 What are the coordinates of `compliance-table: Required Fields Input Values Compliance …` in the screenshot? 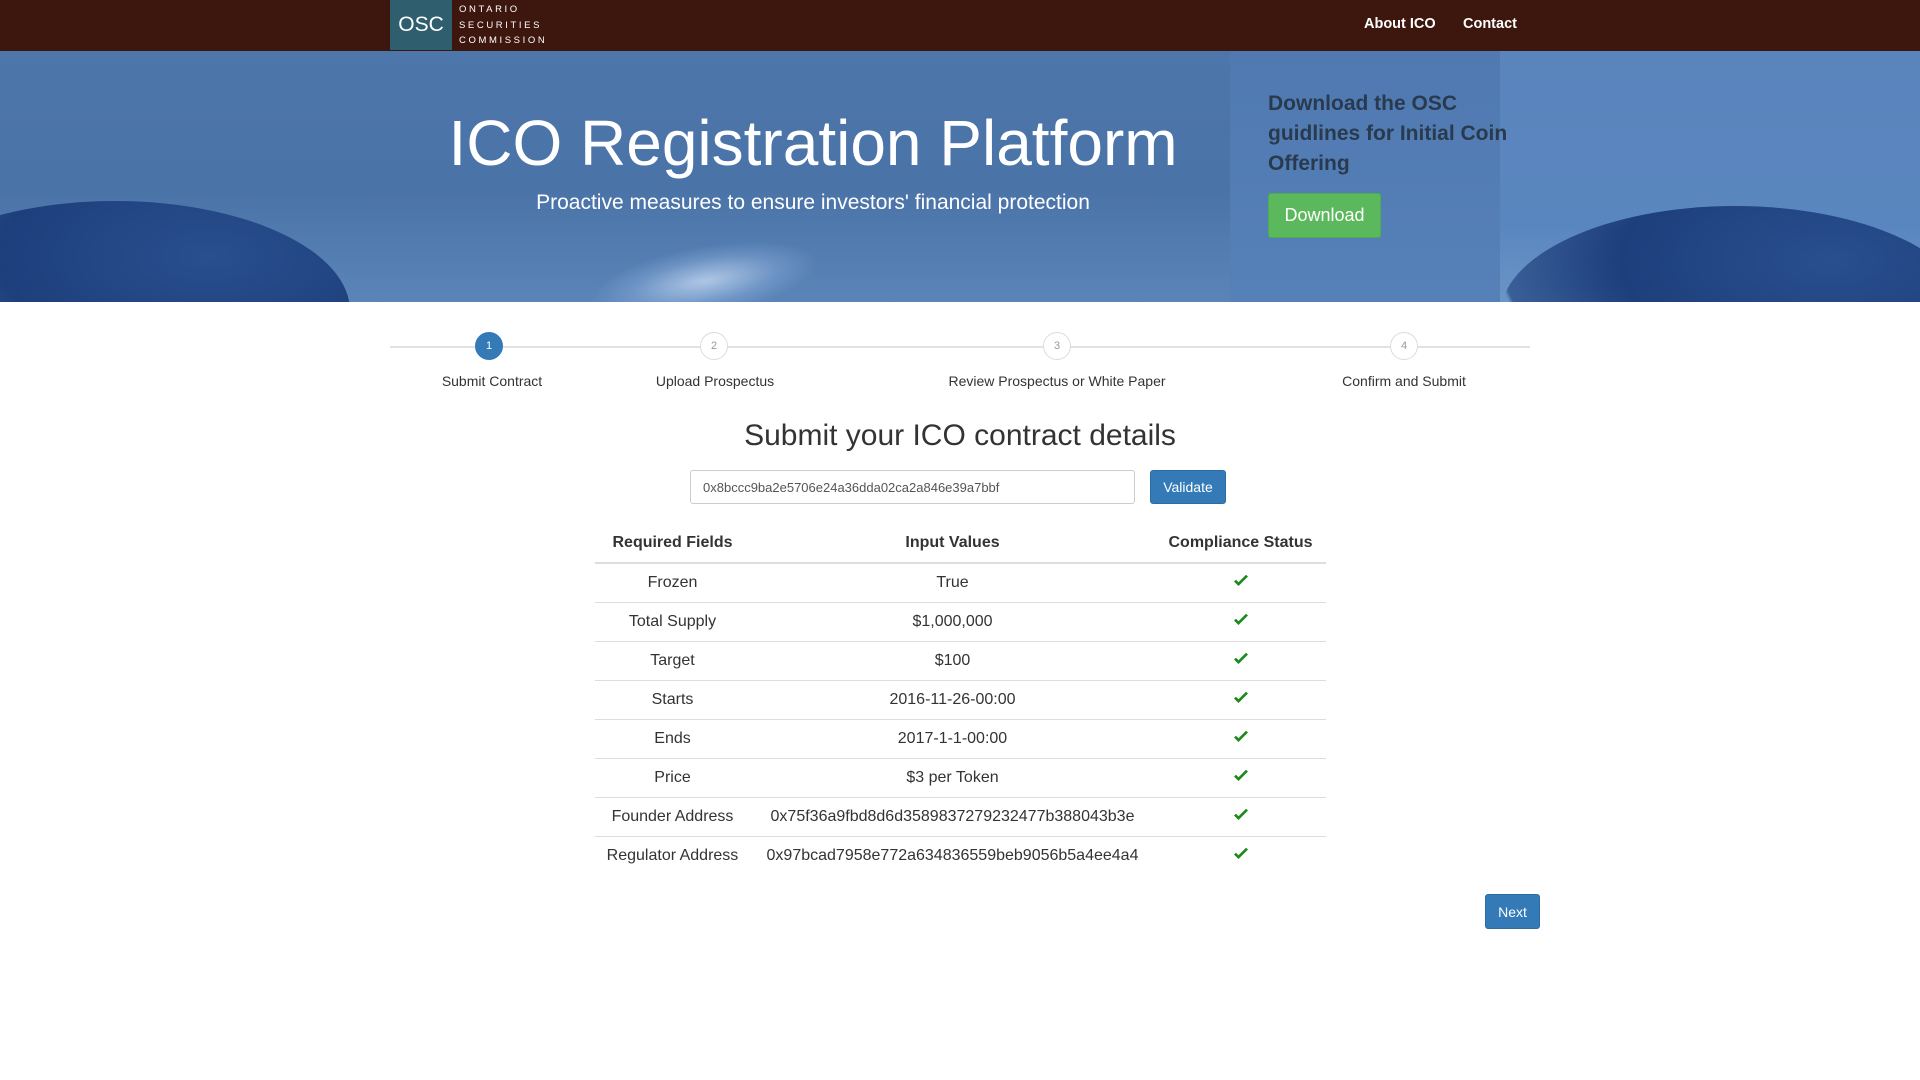 It's located at (960, 699).